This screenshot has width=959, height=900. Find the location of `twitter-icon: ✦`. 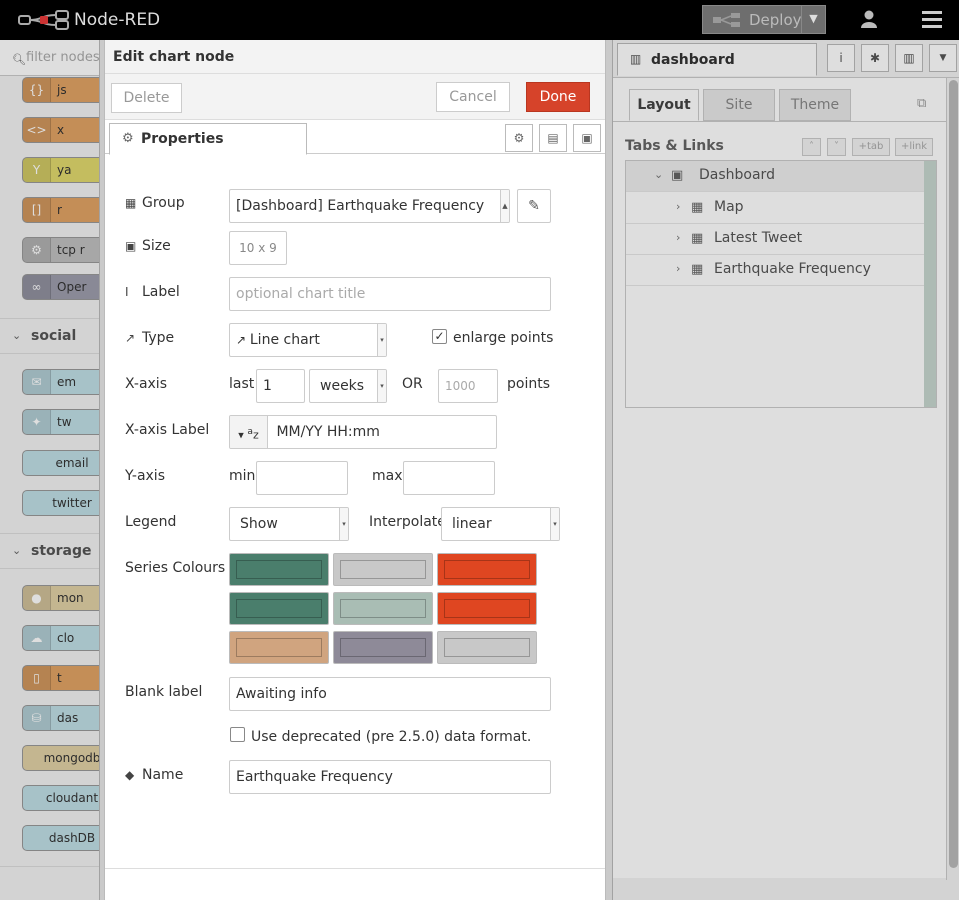

twitter-icon: ✦ is located at coordinates (37, 422).